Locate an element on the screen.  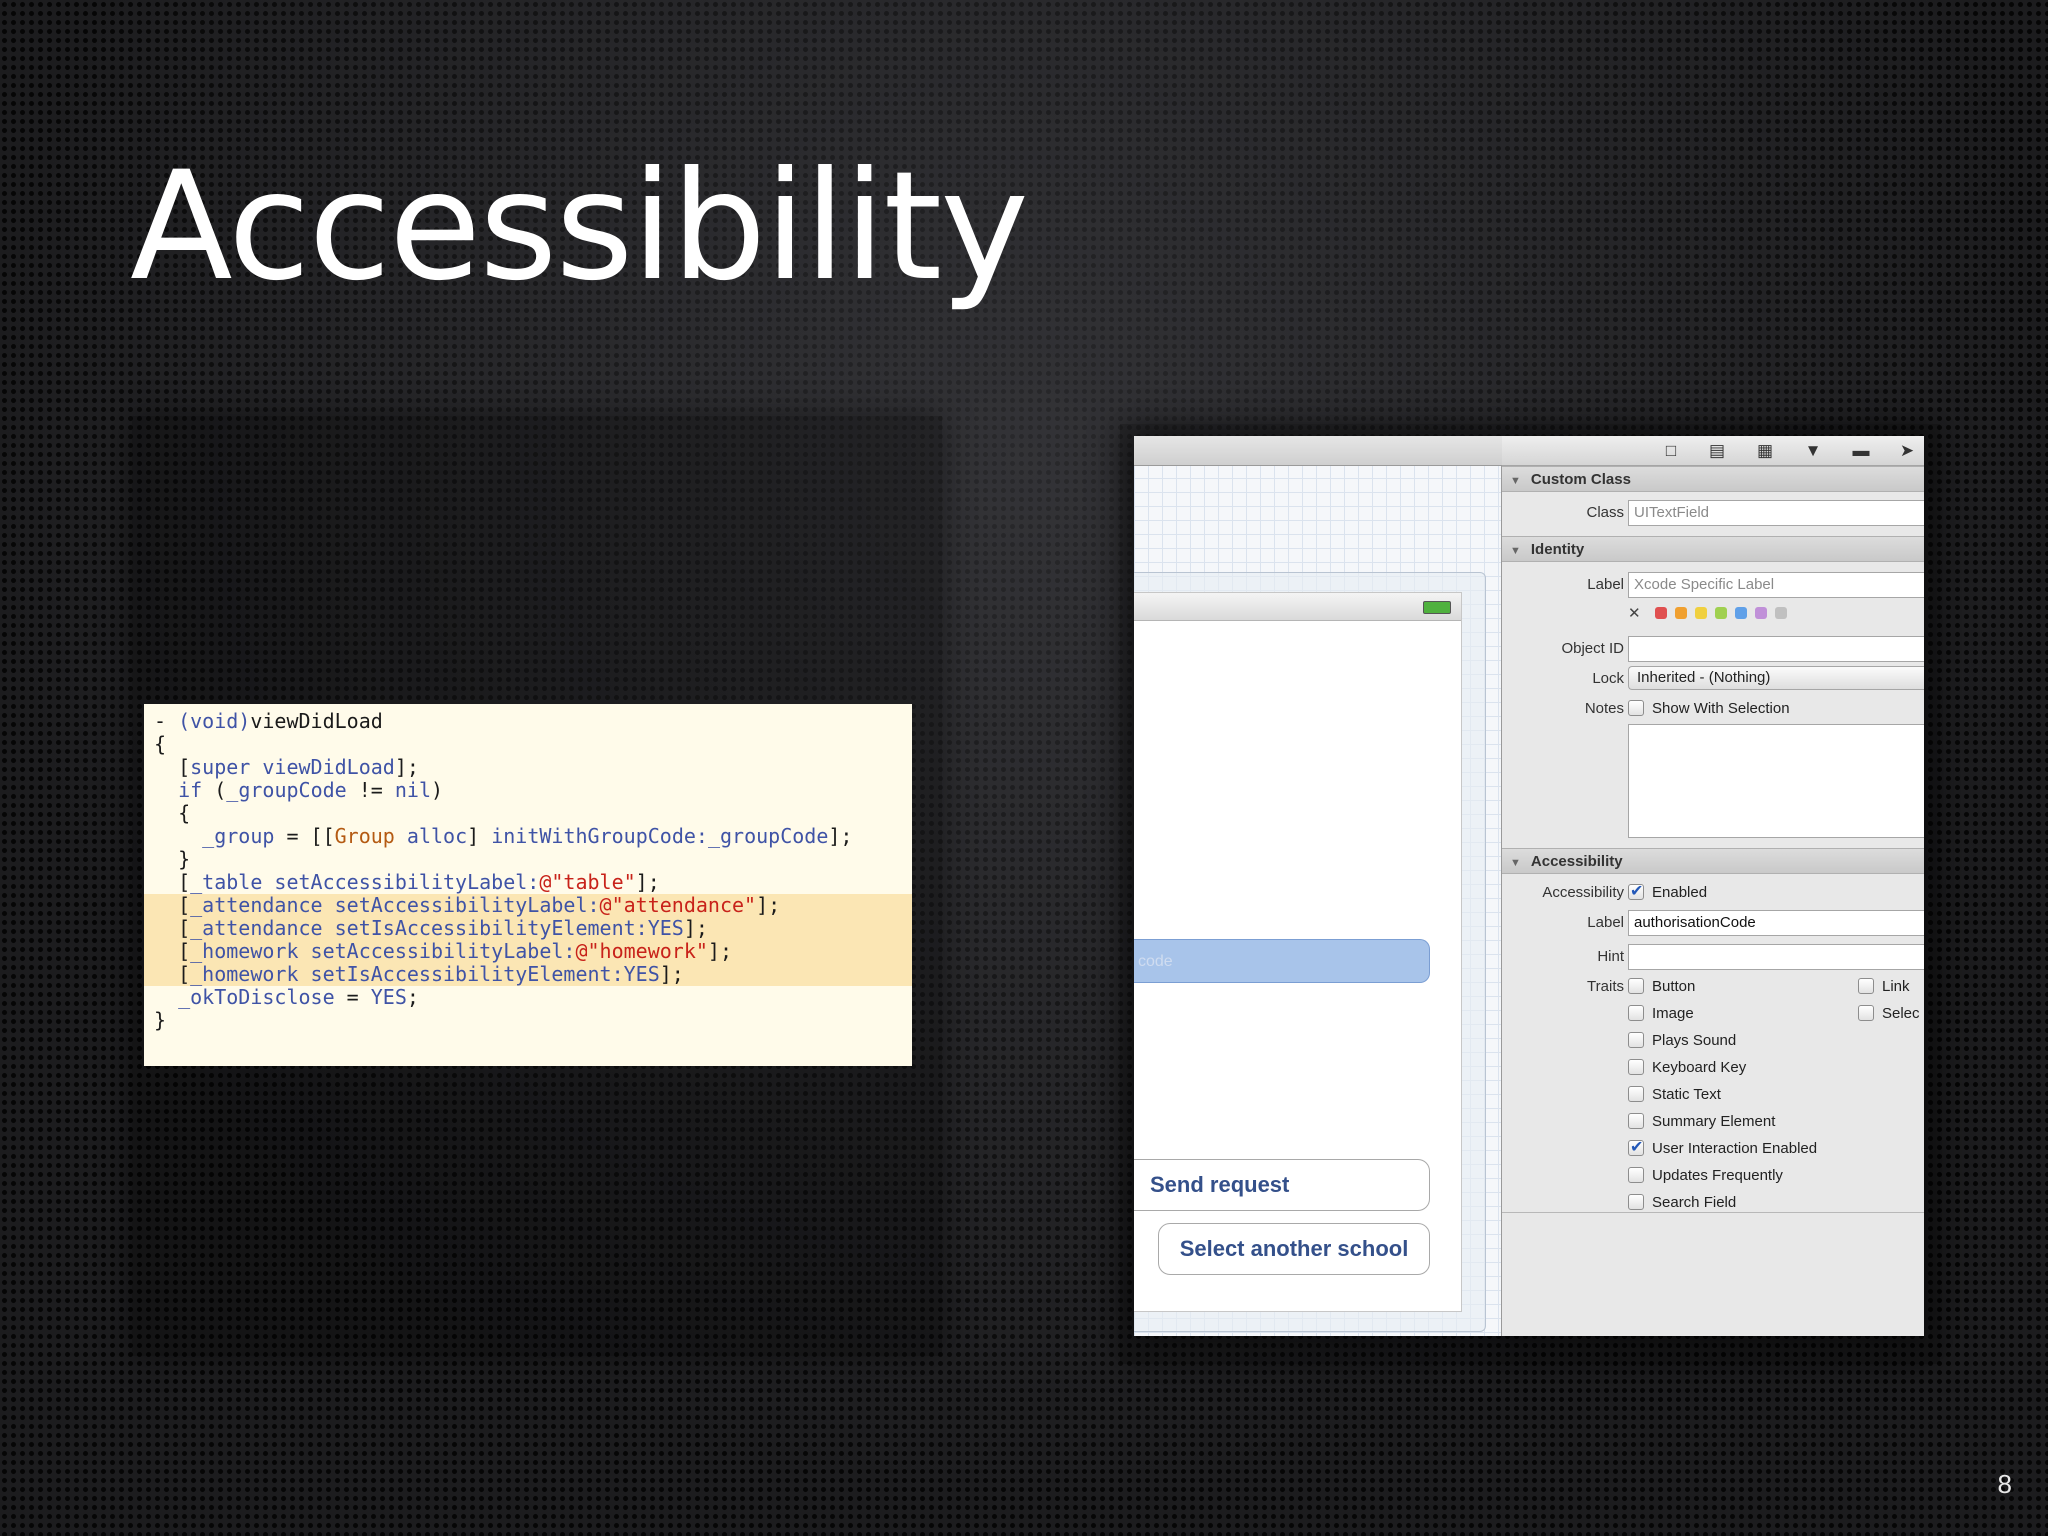
quick-help-icon: ▤ is located at coordinates (1717, 451).